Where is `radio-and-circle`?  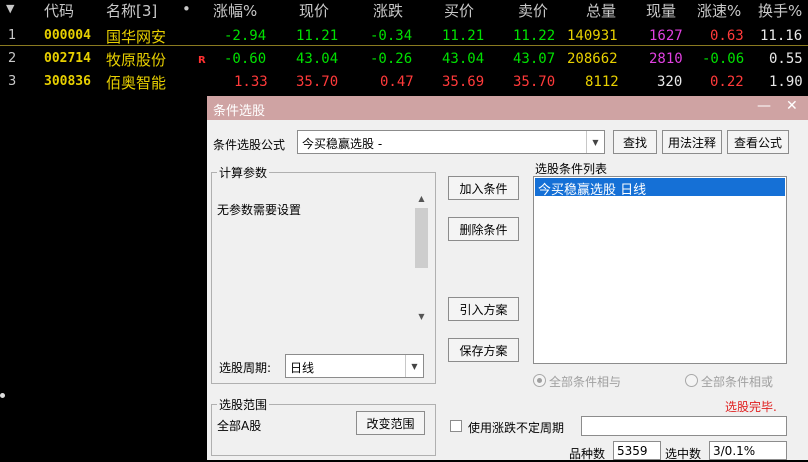
radio-and-circle is located at coordinates (539, 380).